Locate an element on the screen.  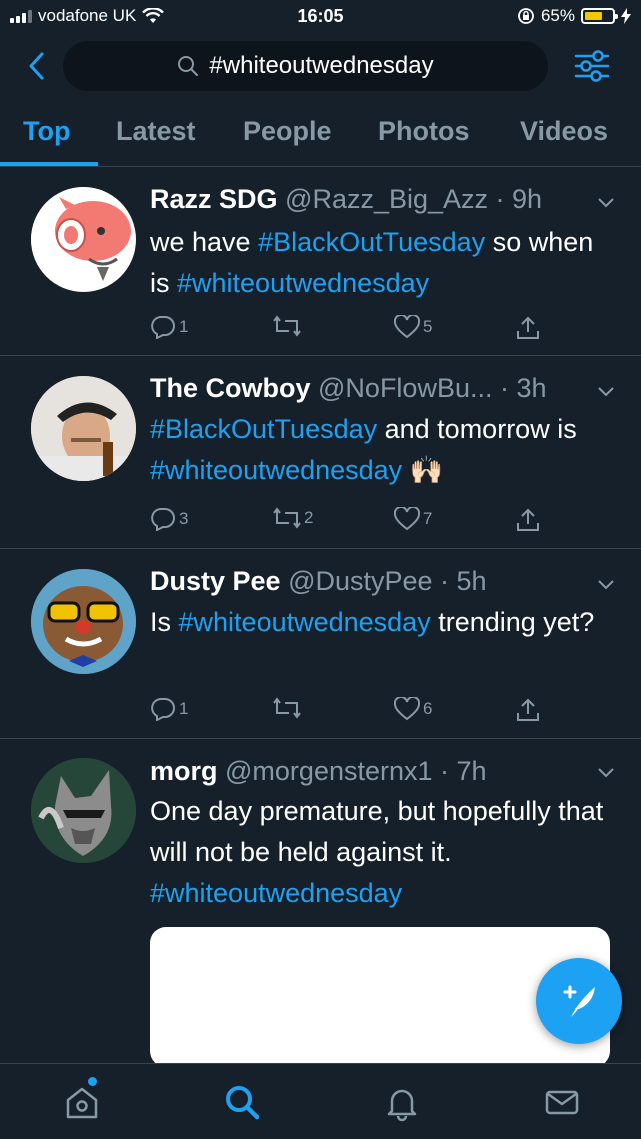
cowboy-avatar-image is located at coordinates (83, 428).